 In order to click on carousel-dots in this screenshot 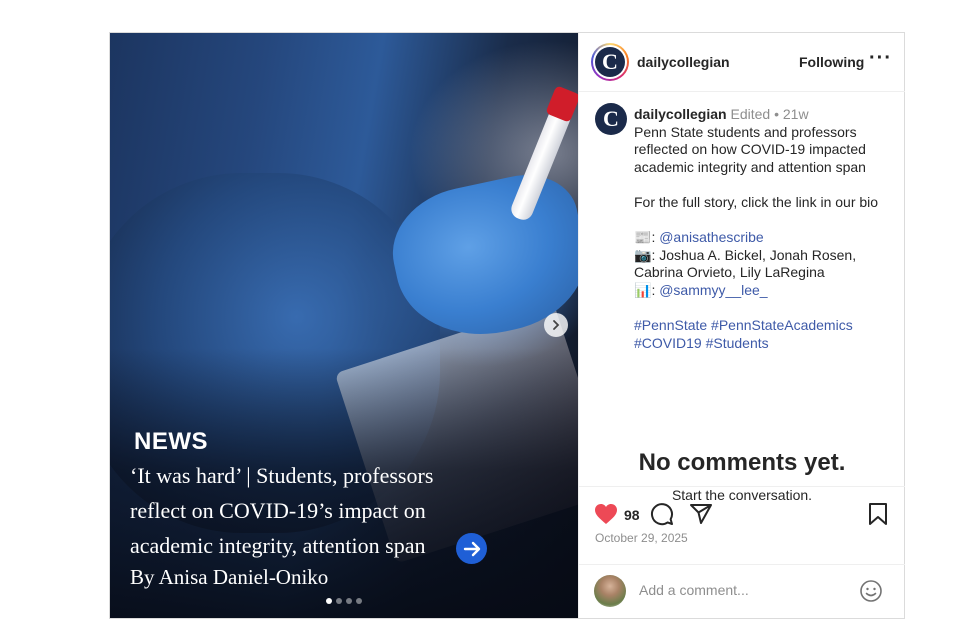, I will do `click(344, 601)`.